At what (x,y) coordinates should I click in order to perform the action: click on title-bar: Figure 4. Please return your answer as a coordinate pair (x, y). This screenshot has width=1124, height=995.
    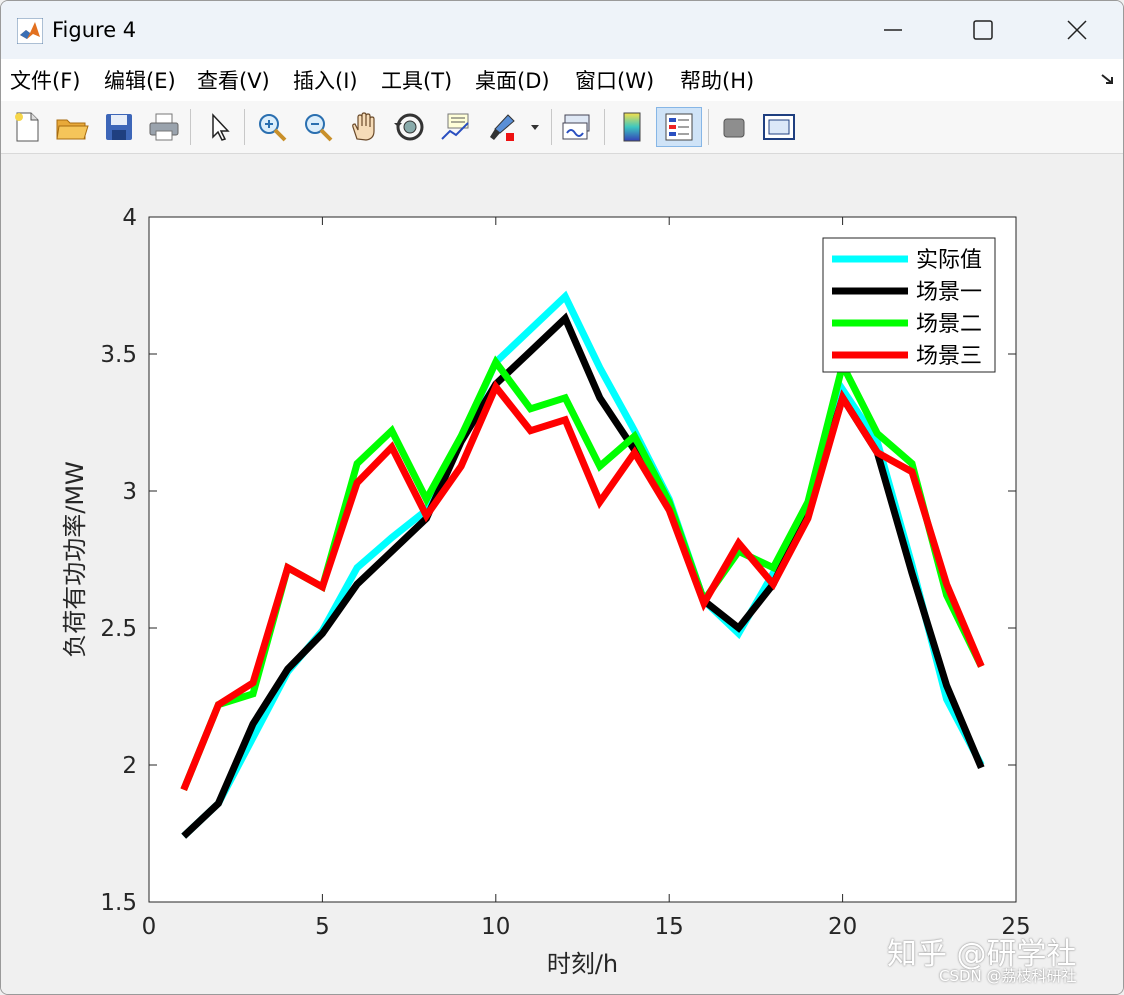
    Looking at the image, I should click on (562, 30).